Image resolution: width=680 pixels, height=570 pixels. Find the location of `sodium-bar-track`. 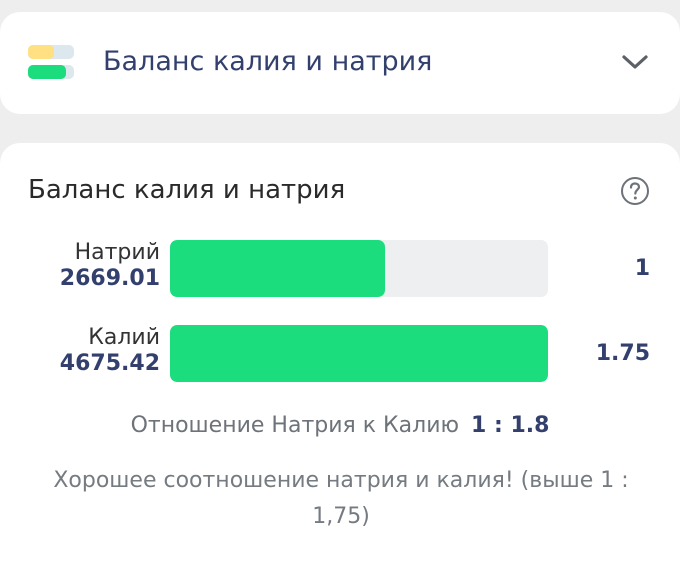

sodium-bar-track is located at coordinates (359, 268).